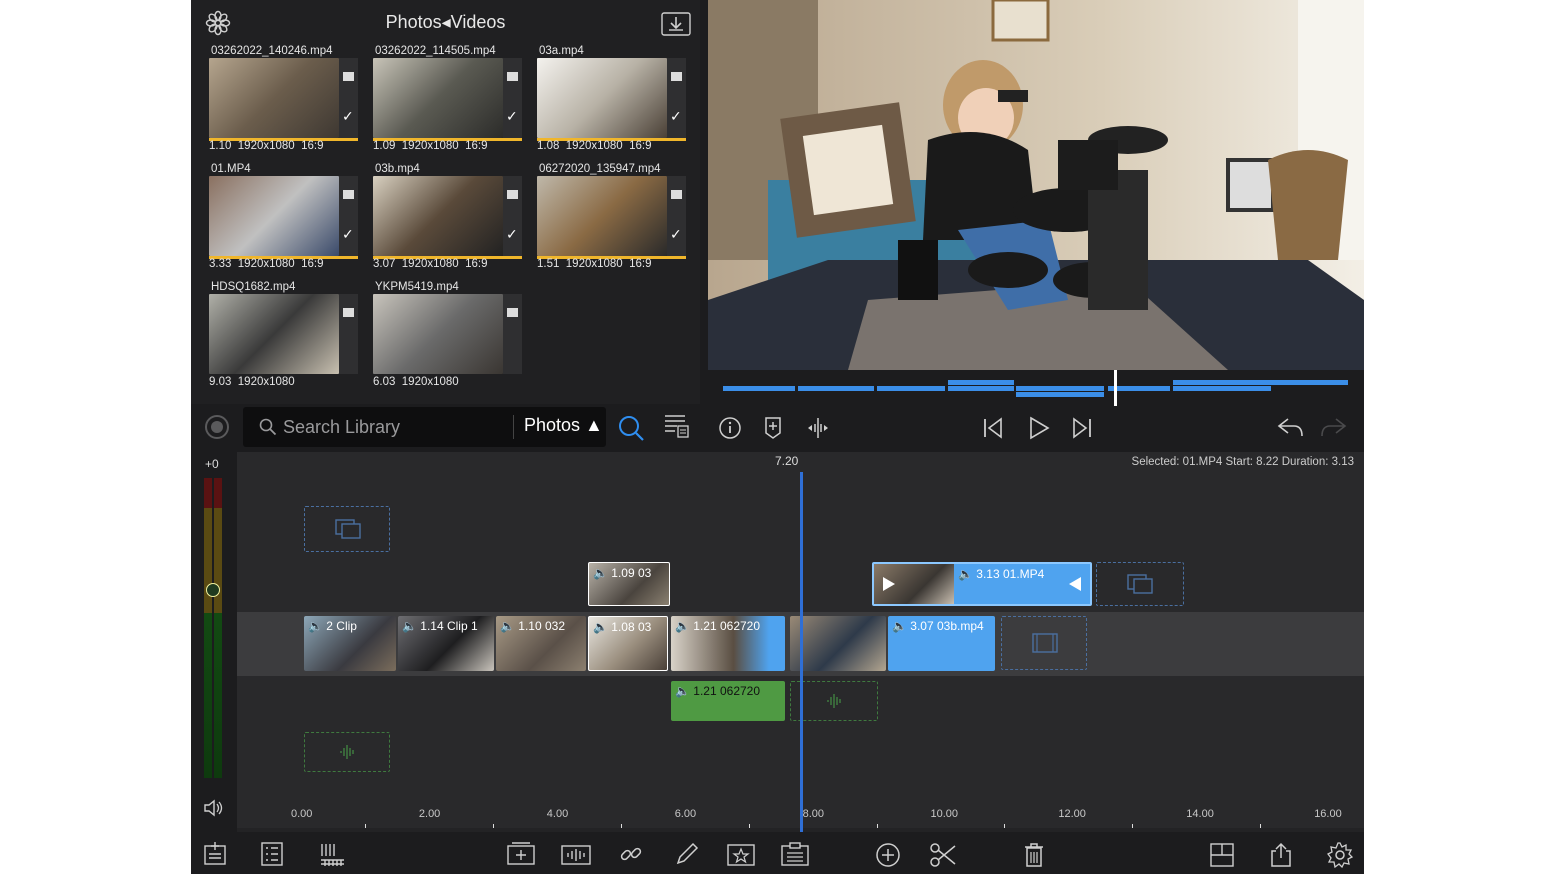 The image size is (1554, 874). Describe the element at coordinates (728, 701) in the screenshot. I see `audio-clip: 🔈 1.21 062720` at that location.